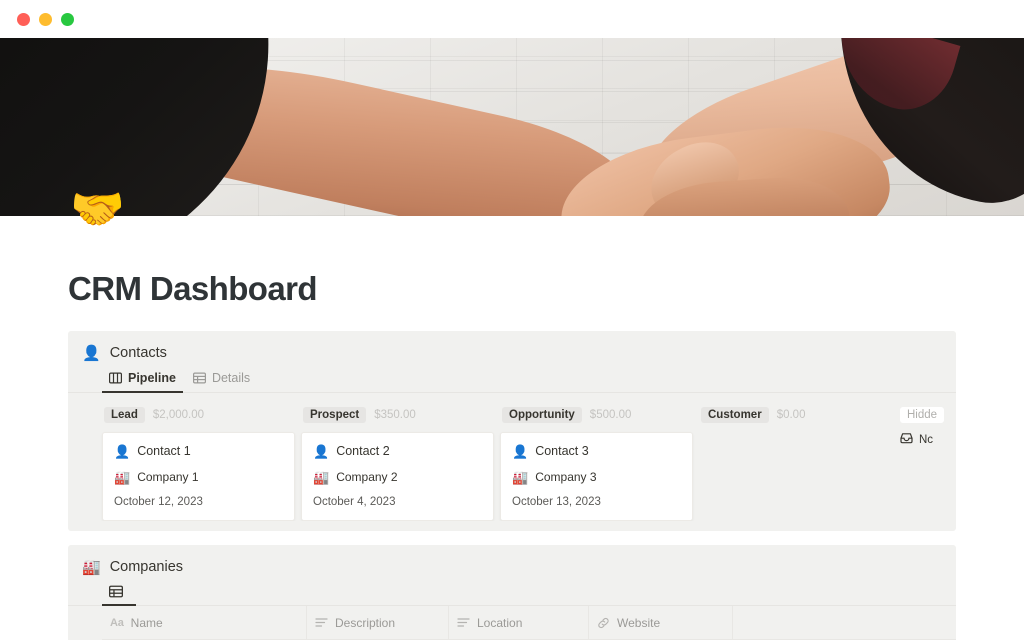  I want to click on column-label-lead: Lead, so click(124, 415).